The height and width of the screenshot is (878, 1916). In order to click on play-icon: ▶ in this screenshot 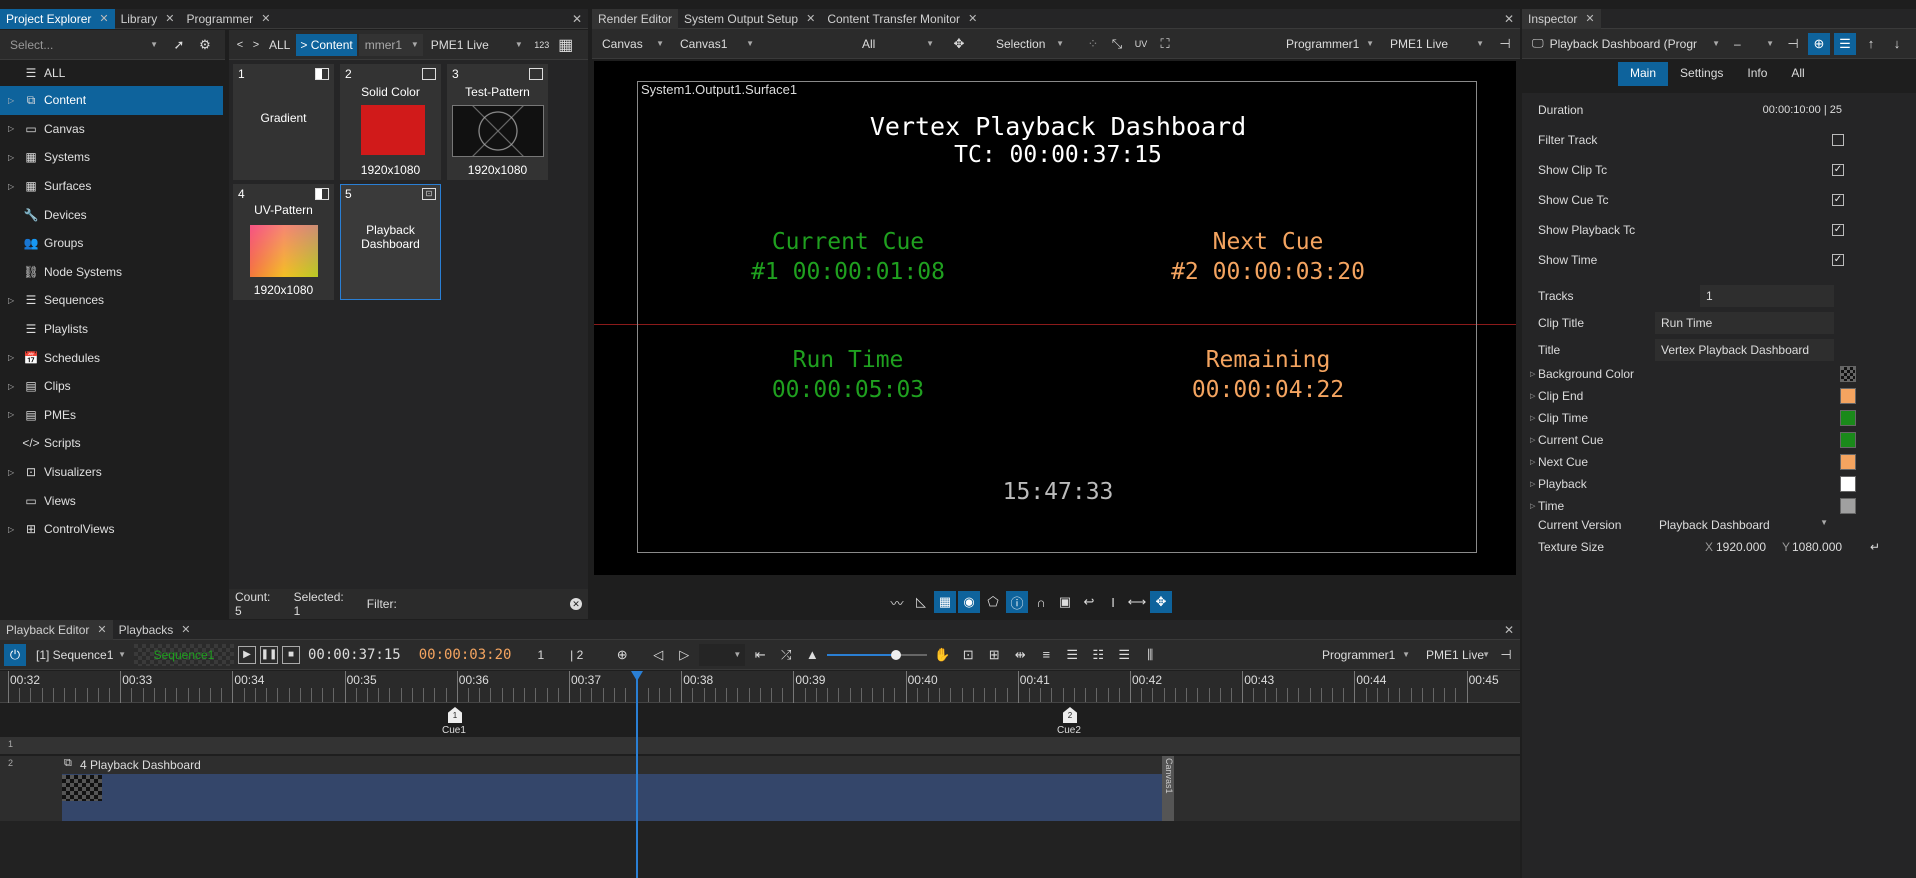, I will do `click(247, 654)`.